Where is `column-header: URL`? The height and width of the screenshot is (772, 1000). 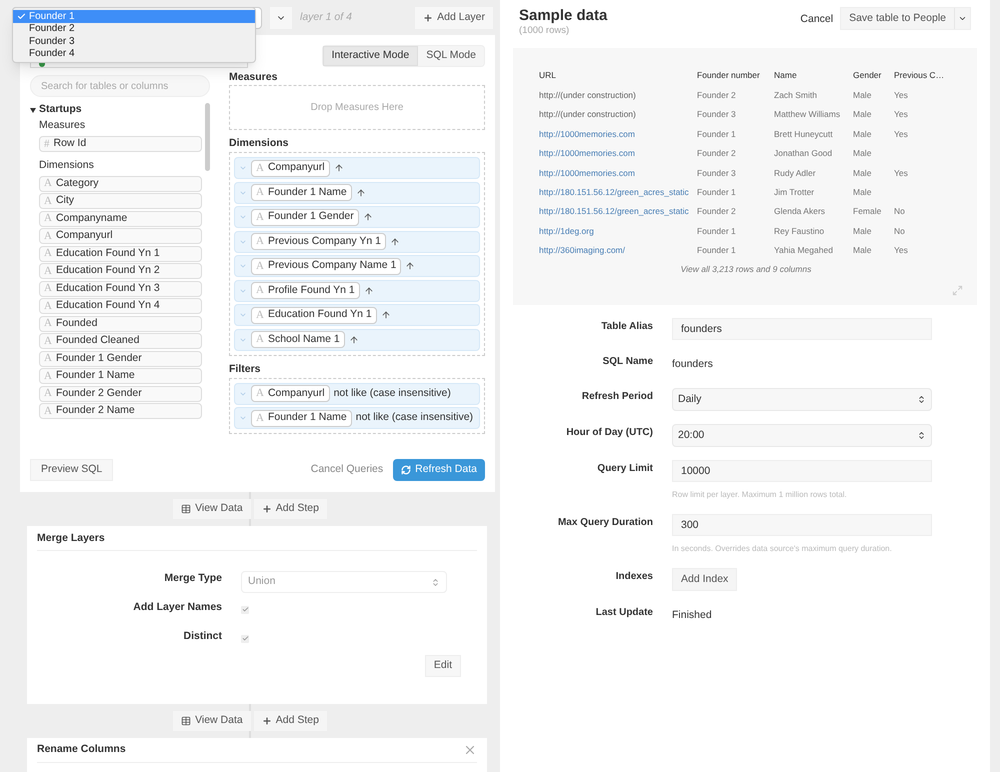 column-header: URL is located at coordinates (548, 75).